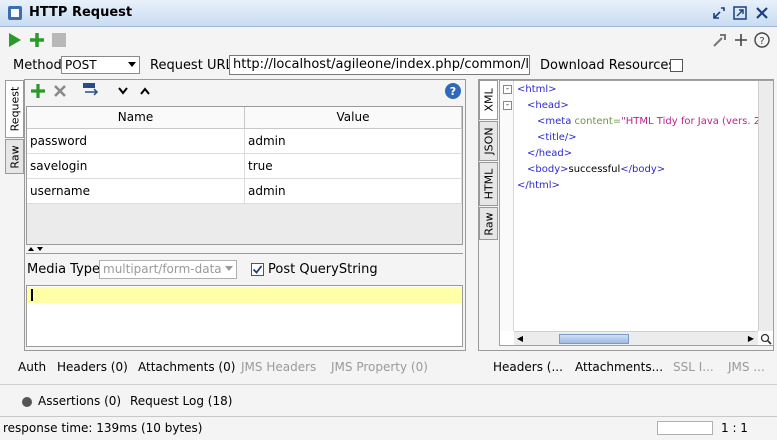 This screenshot has height=440, width=777. Describe the element at coordinates (388, 384) in the screenshot. I see `footer-divider` at that location.